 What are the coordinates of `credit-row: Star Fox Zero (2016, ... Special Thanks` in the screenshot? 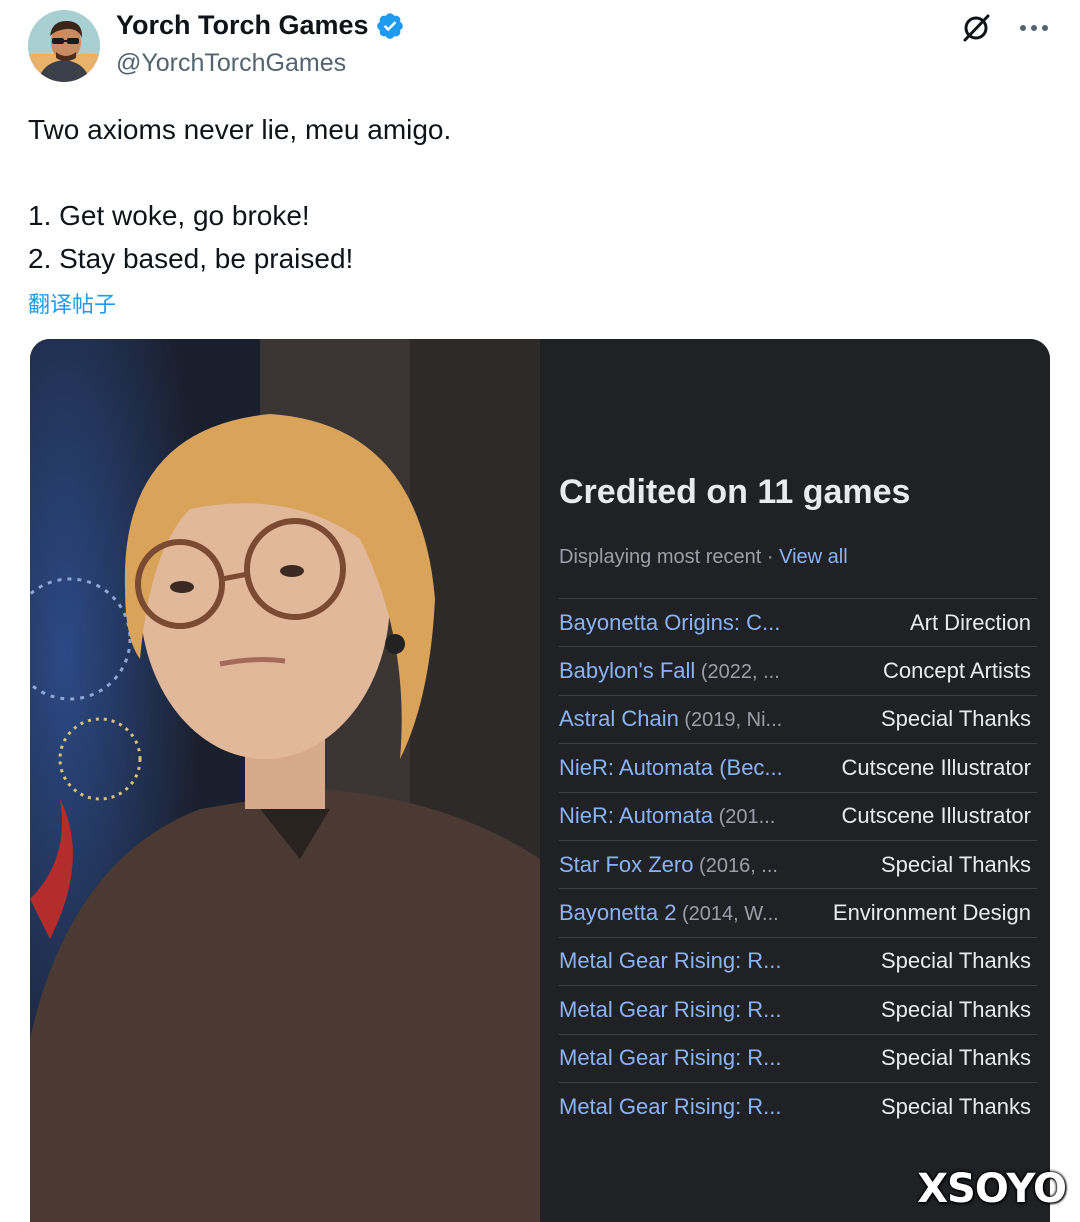 It's located at (798, 863).